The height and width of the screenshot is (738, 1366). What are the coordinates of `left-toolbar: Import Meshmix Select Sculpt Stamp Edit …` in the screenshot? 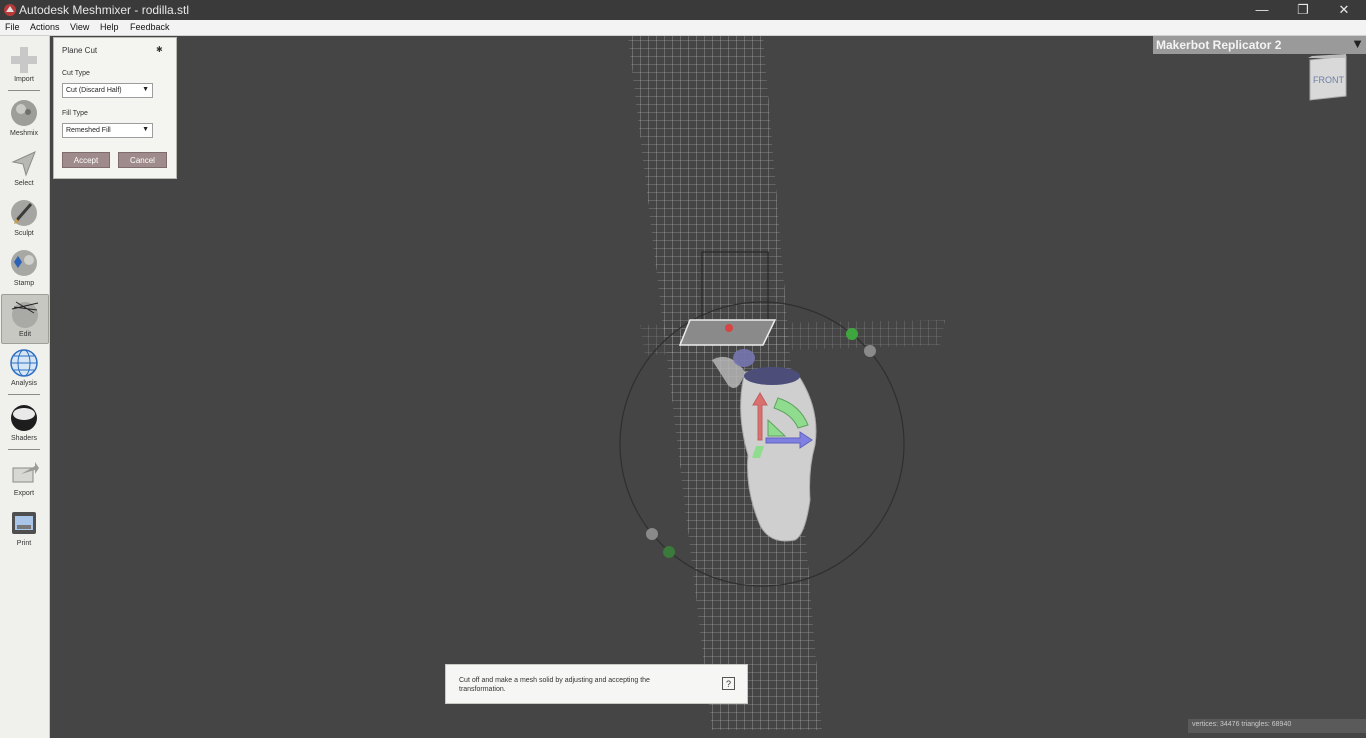 It's located at (25, 387).